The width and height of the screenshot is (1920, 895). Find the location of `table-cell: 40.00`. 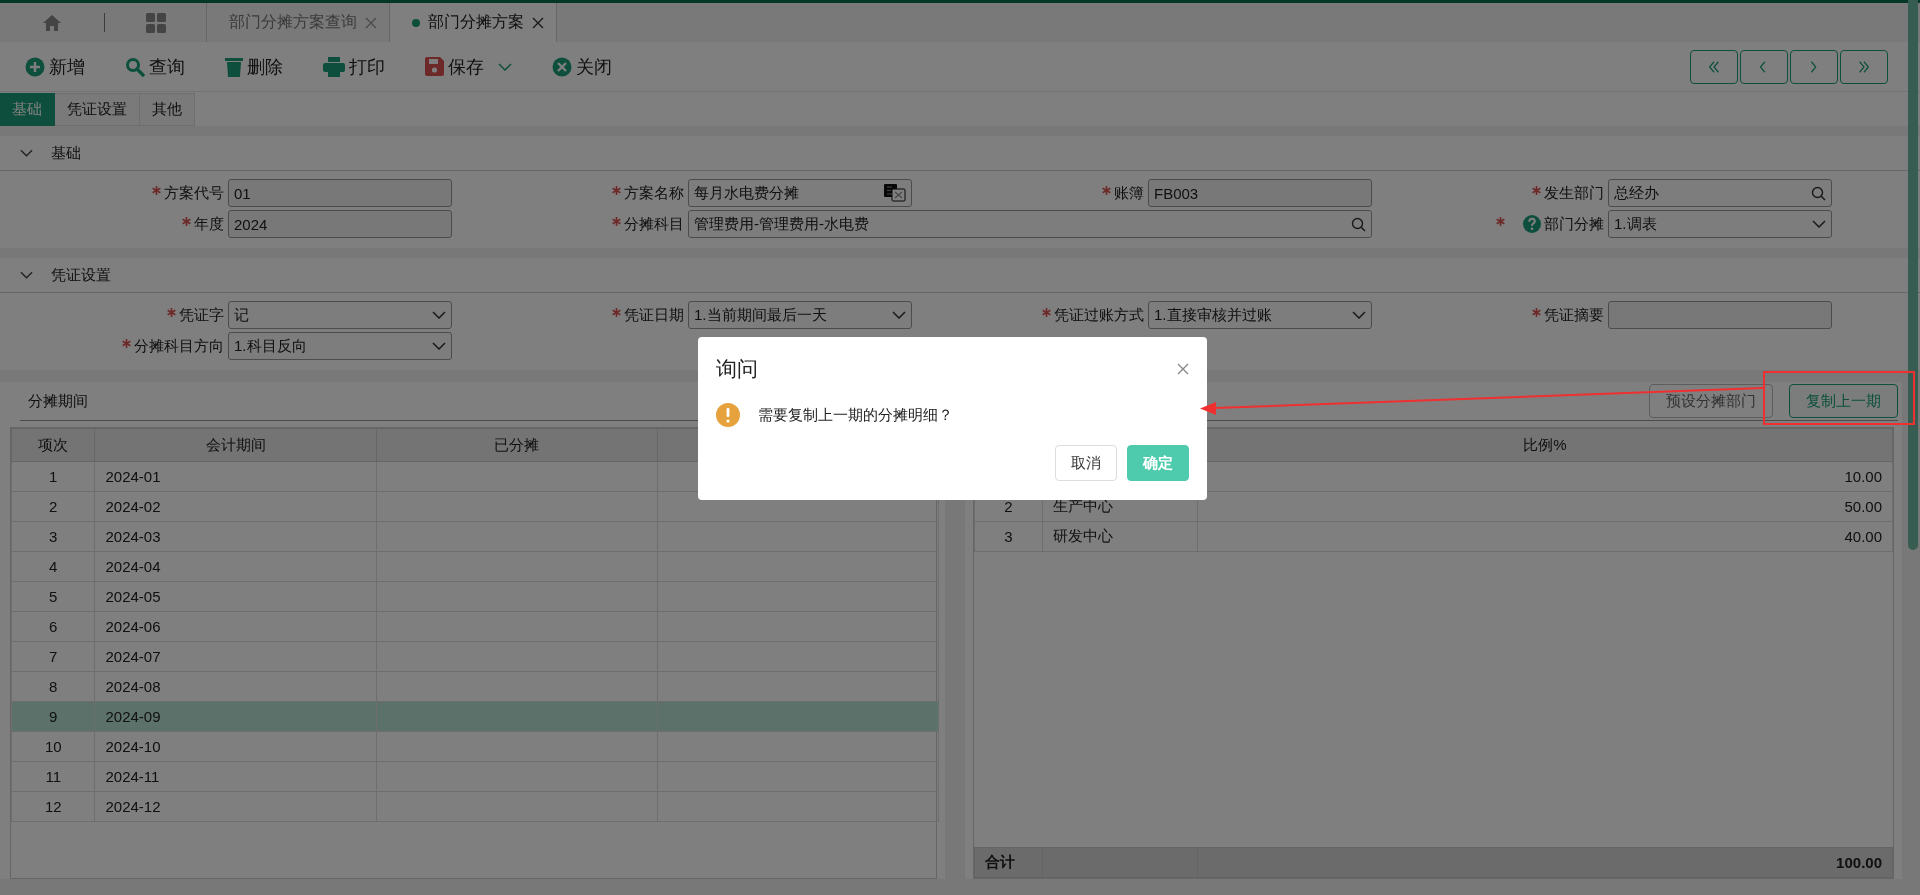

table-cell: 40.00 is located at coordinates (1545, 536).